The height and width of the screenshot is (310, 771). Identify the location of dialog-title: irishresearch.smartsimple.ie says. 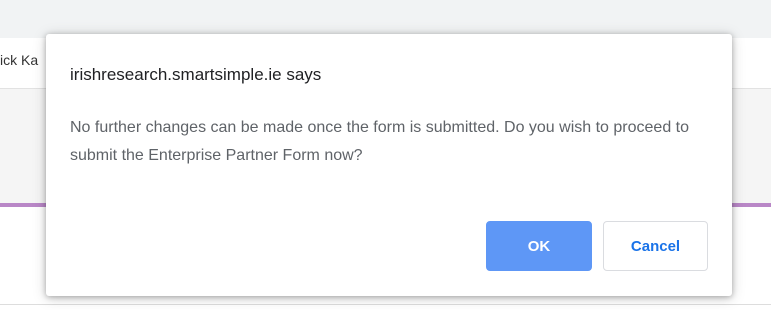
(196, 74).